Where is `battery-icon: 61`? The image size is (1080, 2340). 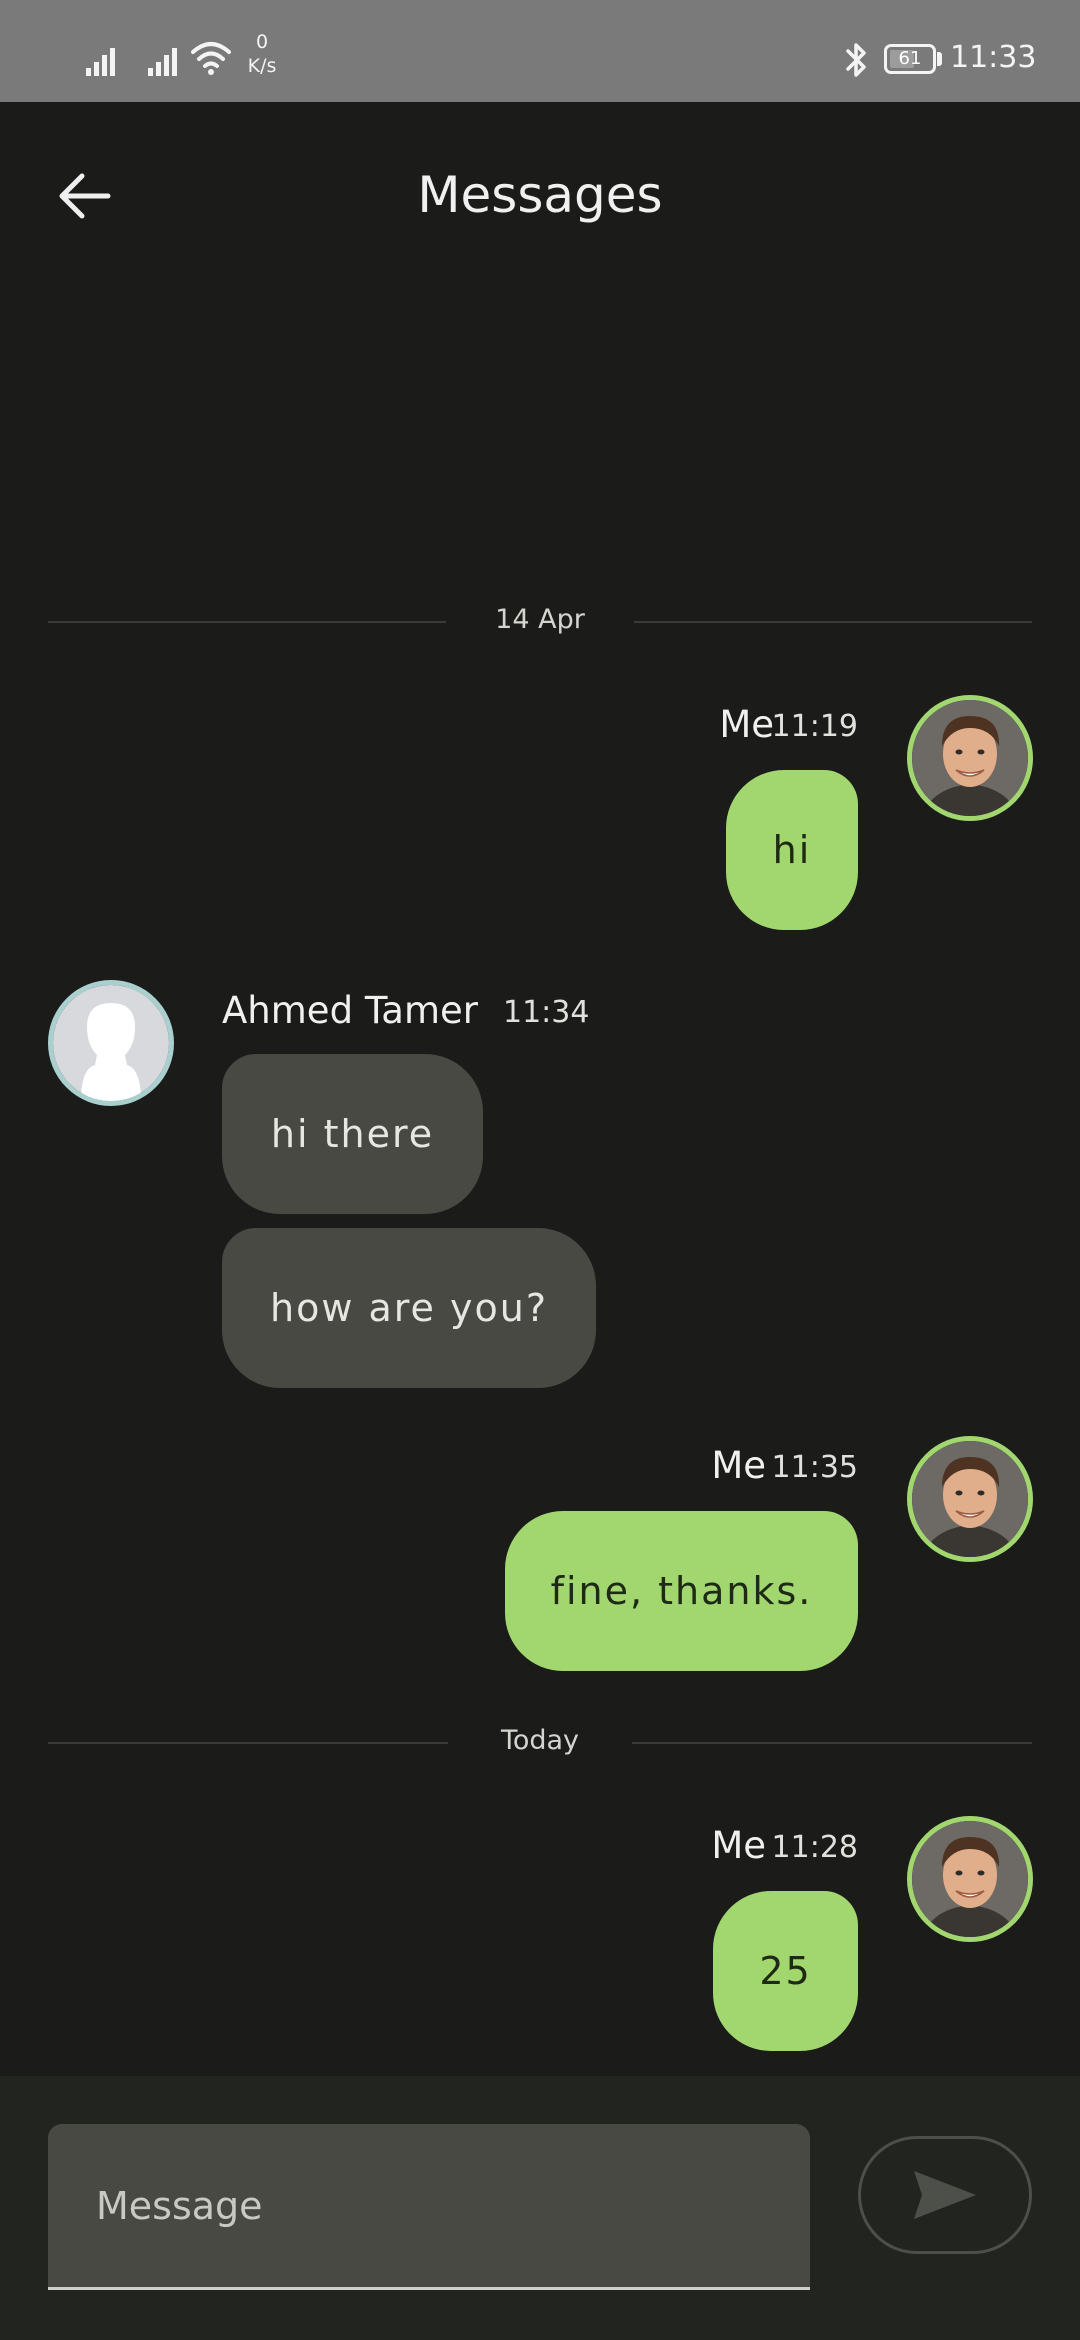
battery-icon: 61 is located at coordinates (910, 59).